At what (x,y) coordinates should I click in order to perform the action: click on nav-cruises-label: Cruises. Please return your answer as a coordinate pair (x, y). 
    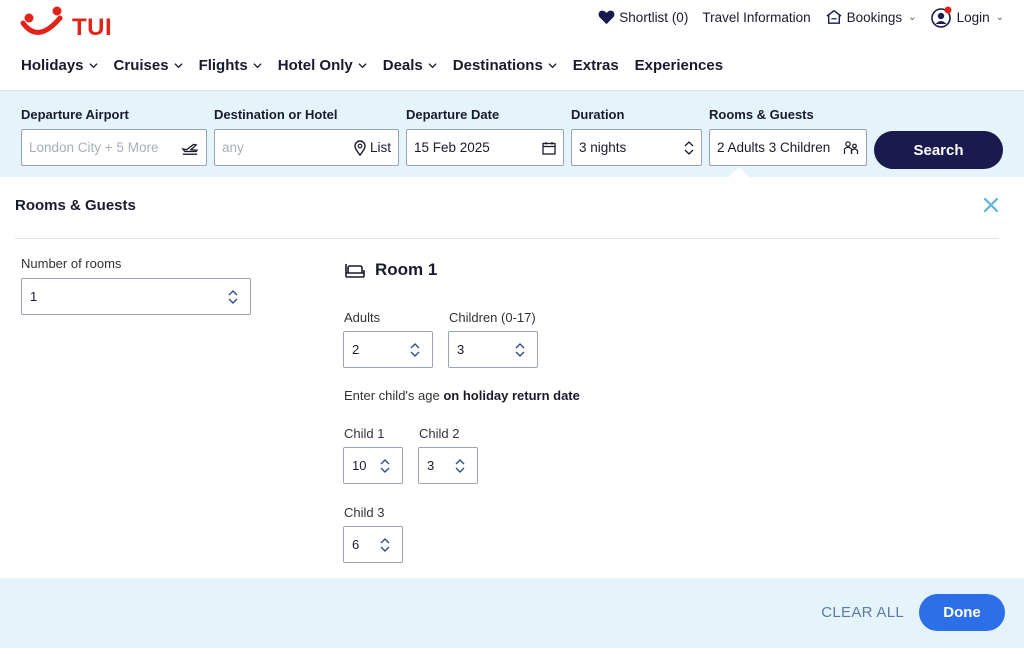
    Looking at the image, I should click on (141, 65).